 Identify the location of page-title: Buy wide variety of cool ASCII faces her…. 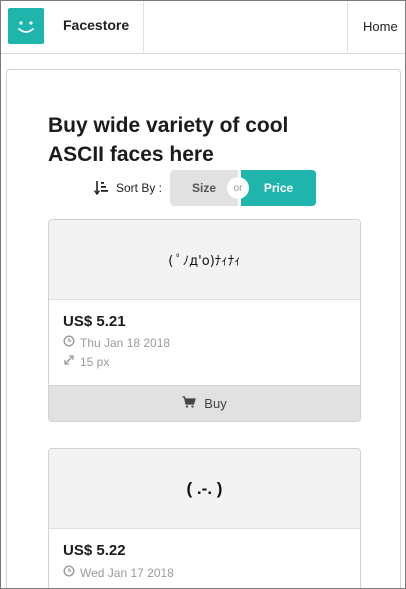
(168, 140).